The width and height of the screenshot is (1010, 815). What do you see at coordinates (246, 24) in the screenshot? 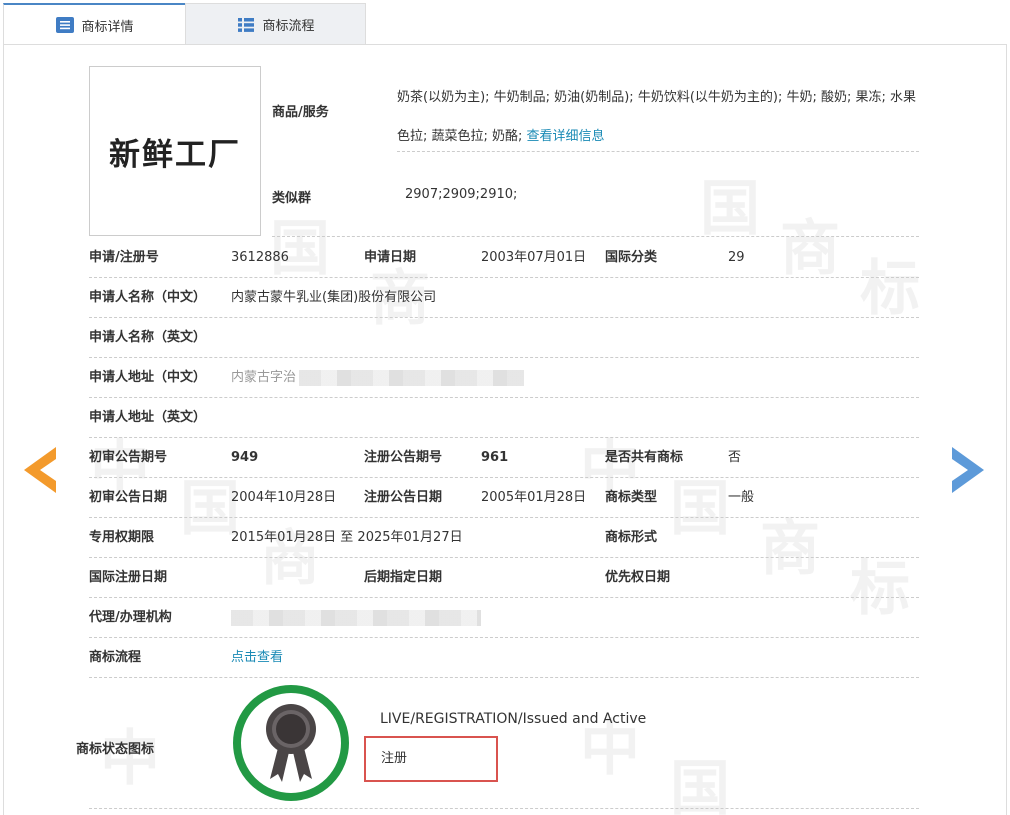
I see `grid-list-icon` at bounding box center [246, 24].